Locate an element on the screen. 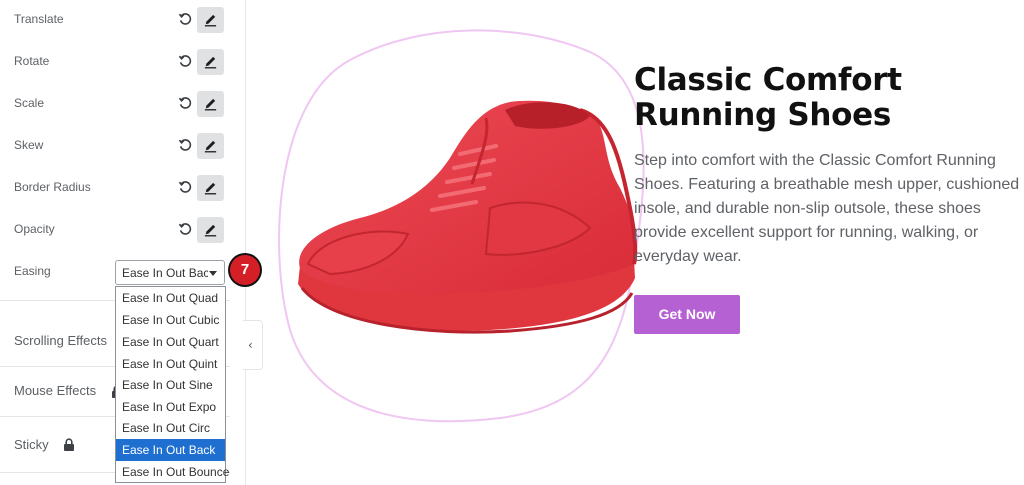 The image size is (1024, 485). product-title: Classic Comfort Running Shoes is located at coordinates (768, 97).